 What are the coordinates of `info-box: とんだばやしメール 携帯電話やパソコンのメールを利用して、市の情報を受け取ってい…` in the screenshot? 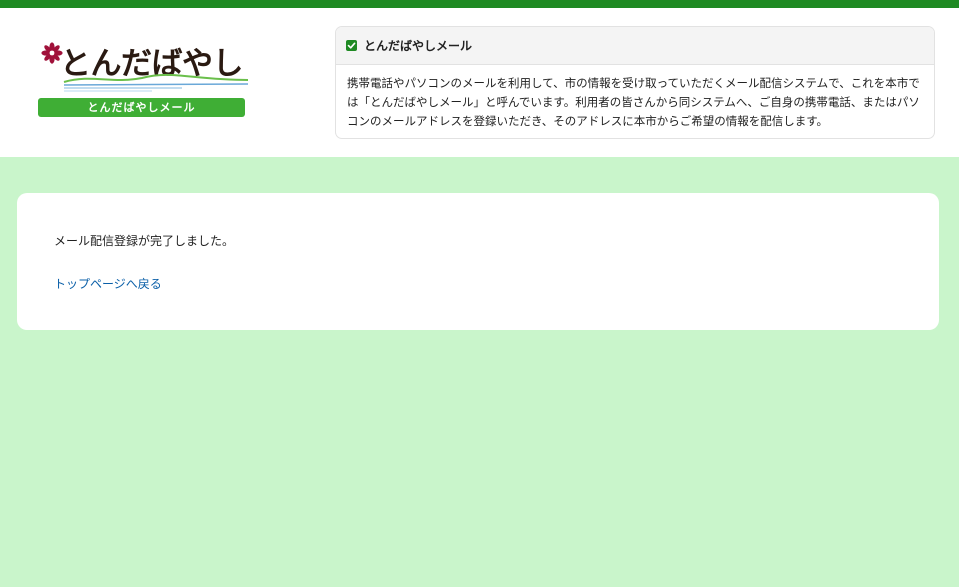 It's located at (635, 82).